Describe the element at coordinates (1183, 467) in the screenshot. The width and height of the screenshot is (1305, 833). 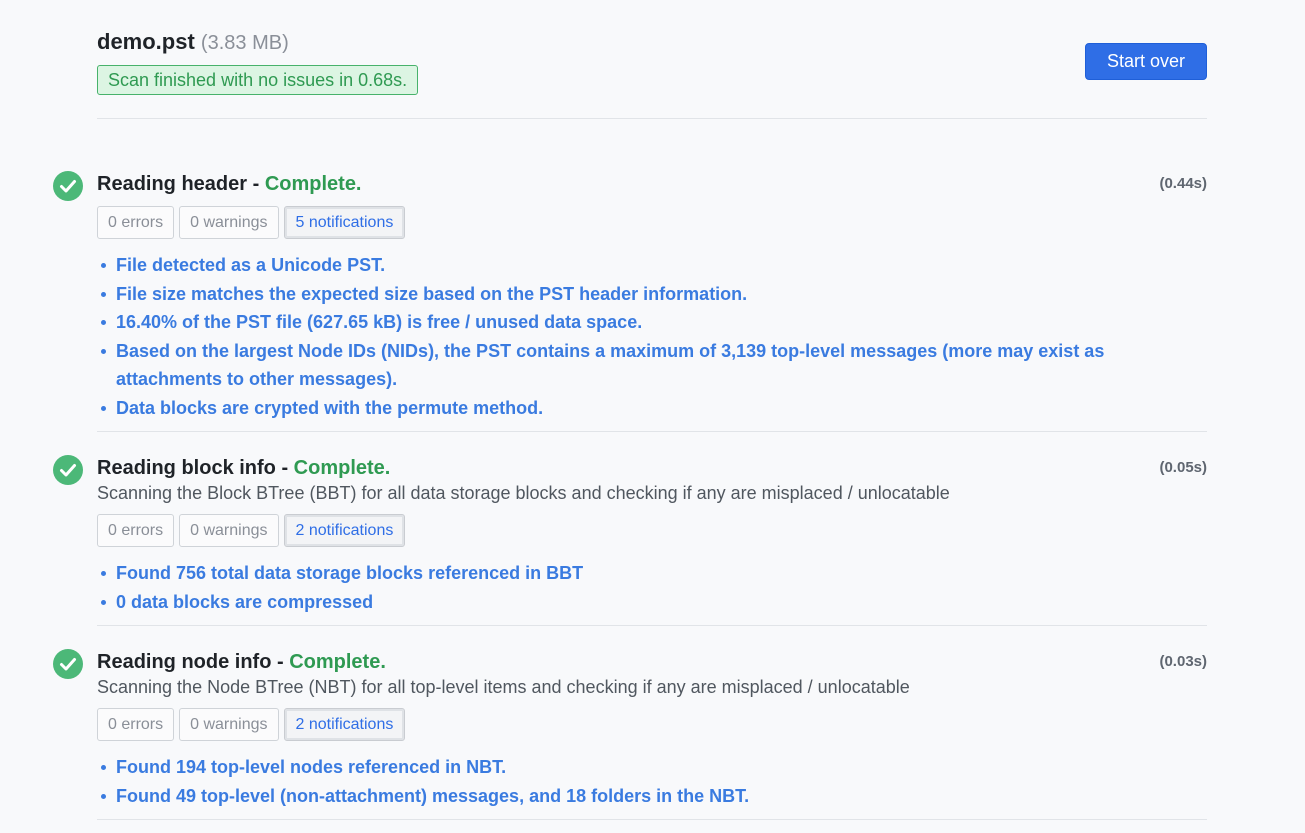
I see `section-duration: (0.05s)` at that location.